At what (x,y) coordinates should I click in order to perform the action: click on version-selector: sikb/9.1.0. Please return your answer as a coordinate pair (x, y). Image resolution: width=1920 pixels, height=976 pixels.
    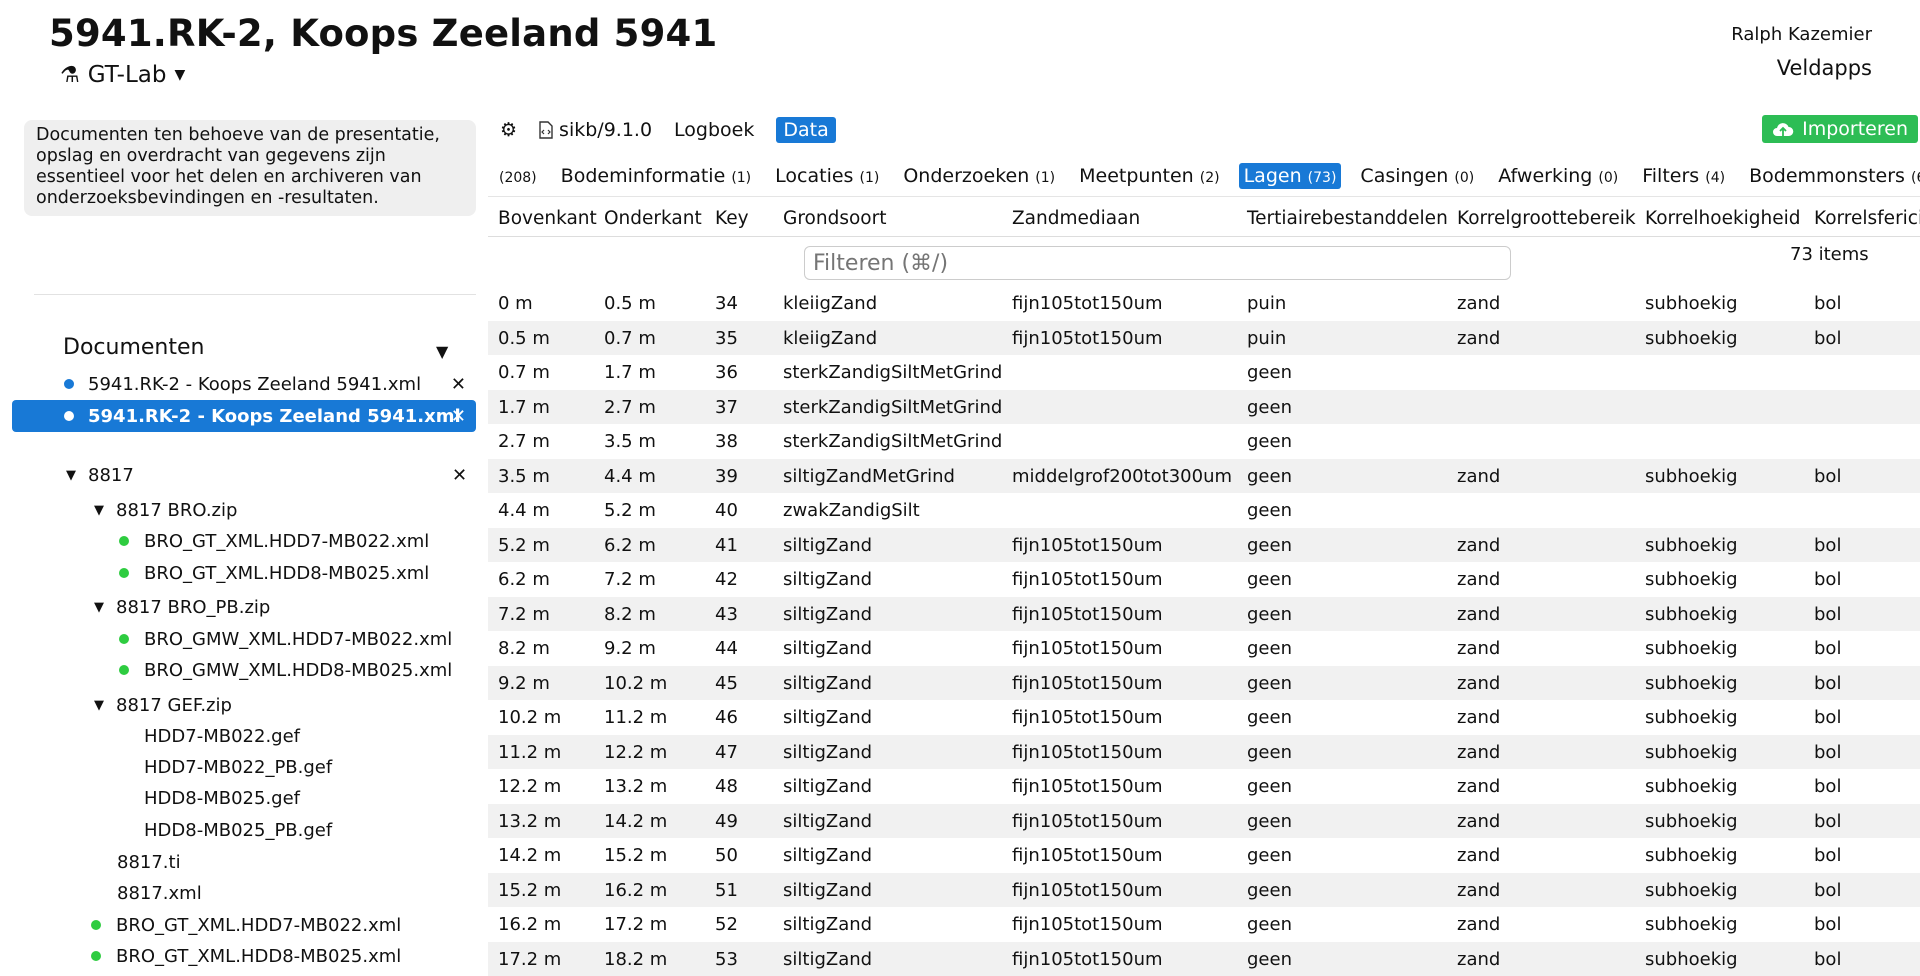
    Looking at the image, I should click on (595, 130).